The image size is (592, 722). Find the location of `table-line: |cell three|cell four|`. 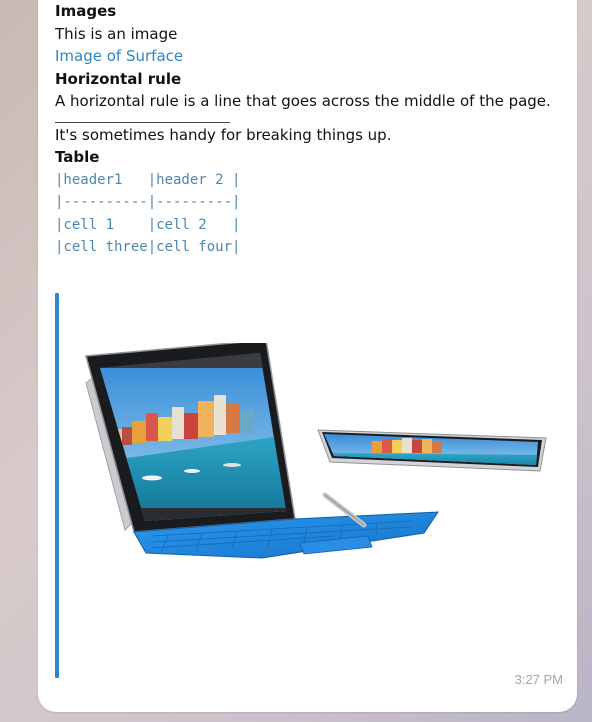

table-line: |cell three|cell four| is located at coordinates (148, 247).